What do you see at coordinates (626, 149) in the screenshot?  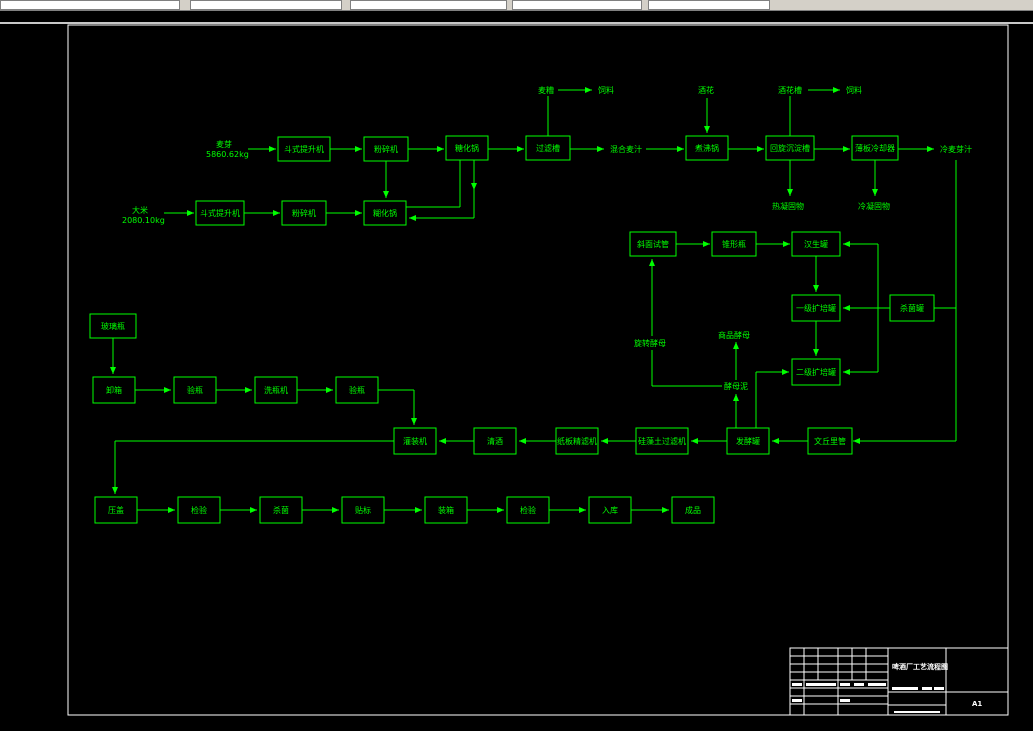 I see `label-mixed-wort: 混合麦汁` at bounding box center [626, 149].